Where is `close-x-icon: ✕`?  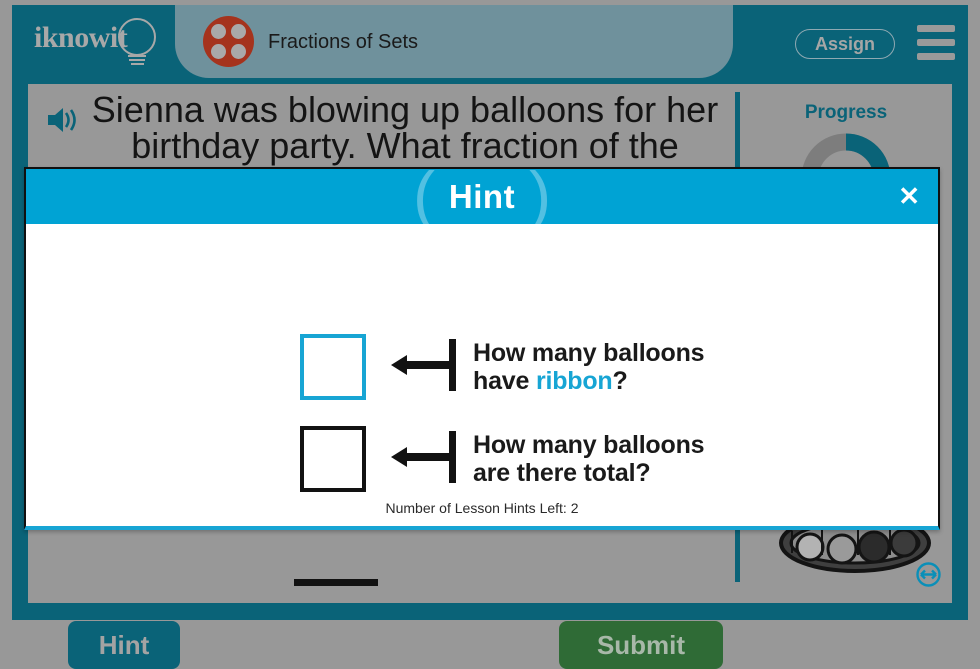
close-x-icon: ✕ is located at coordinates (909, 196).